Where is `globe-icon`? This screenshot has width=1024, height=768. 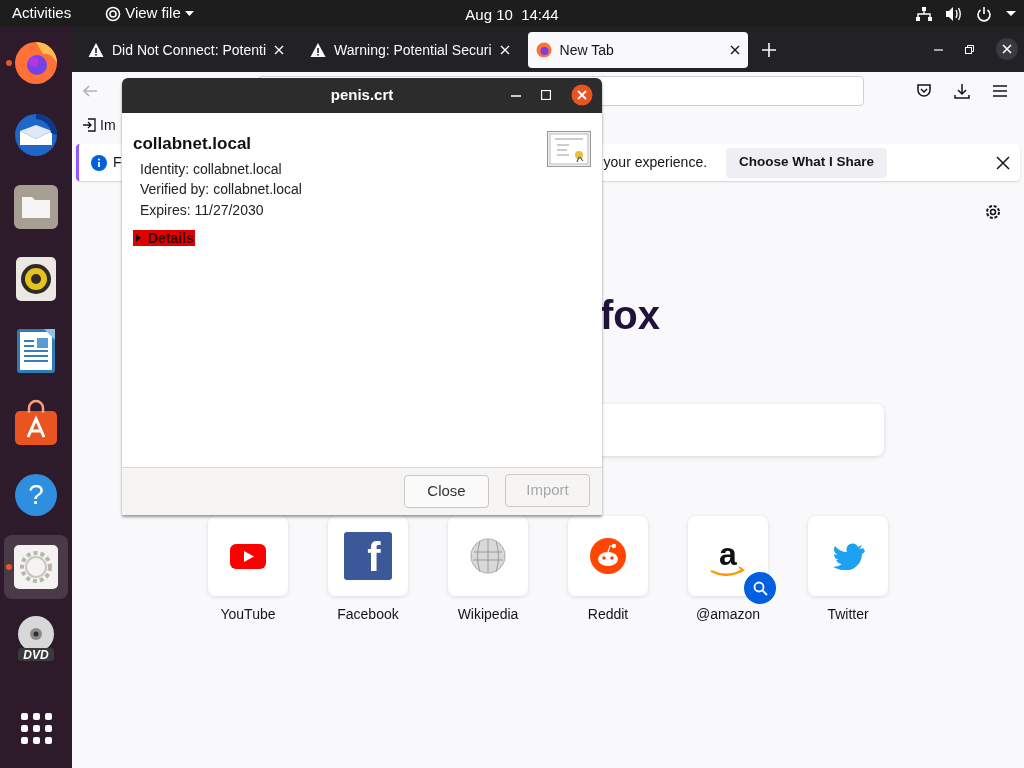
globe-icon is located at coordinates (488, 556).